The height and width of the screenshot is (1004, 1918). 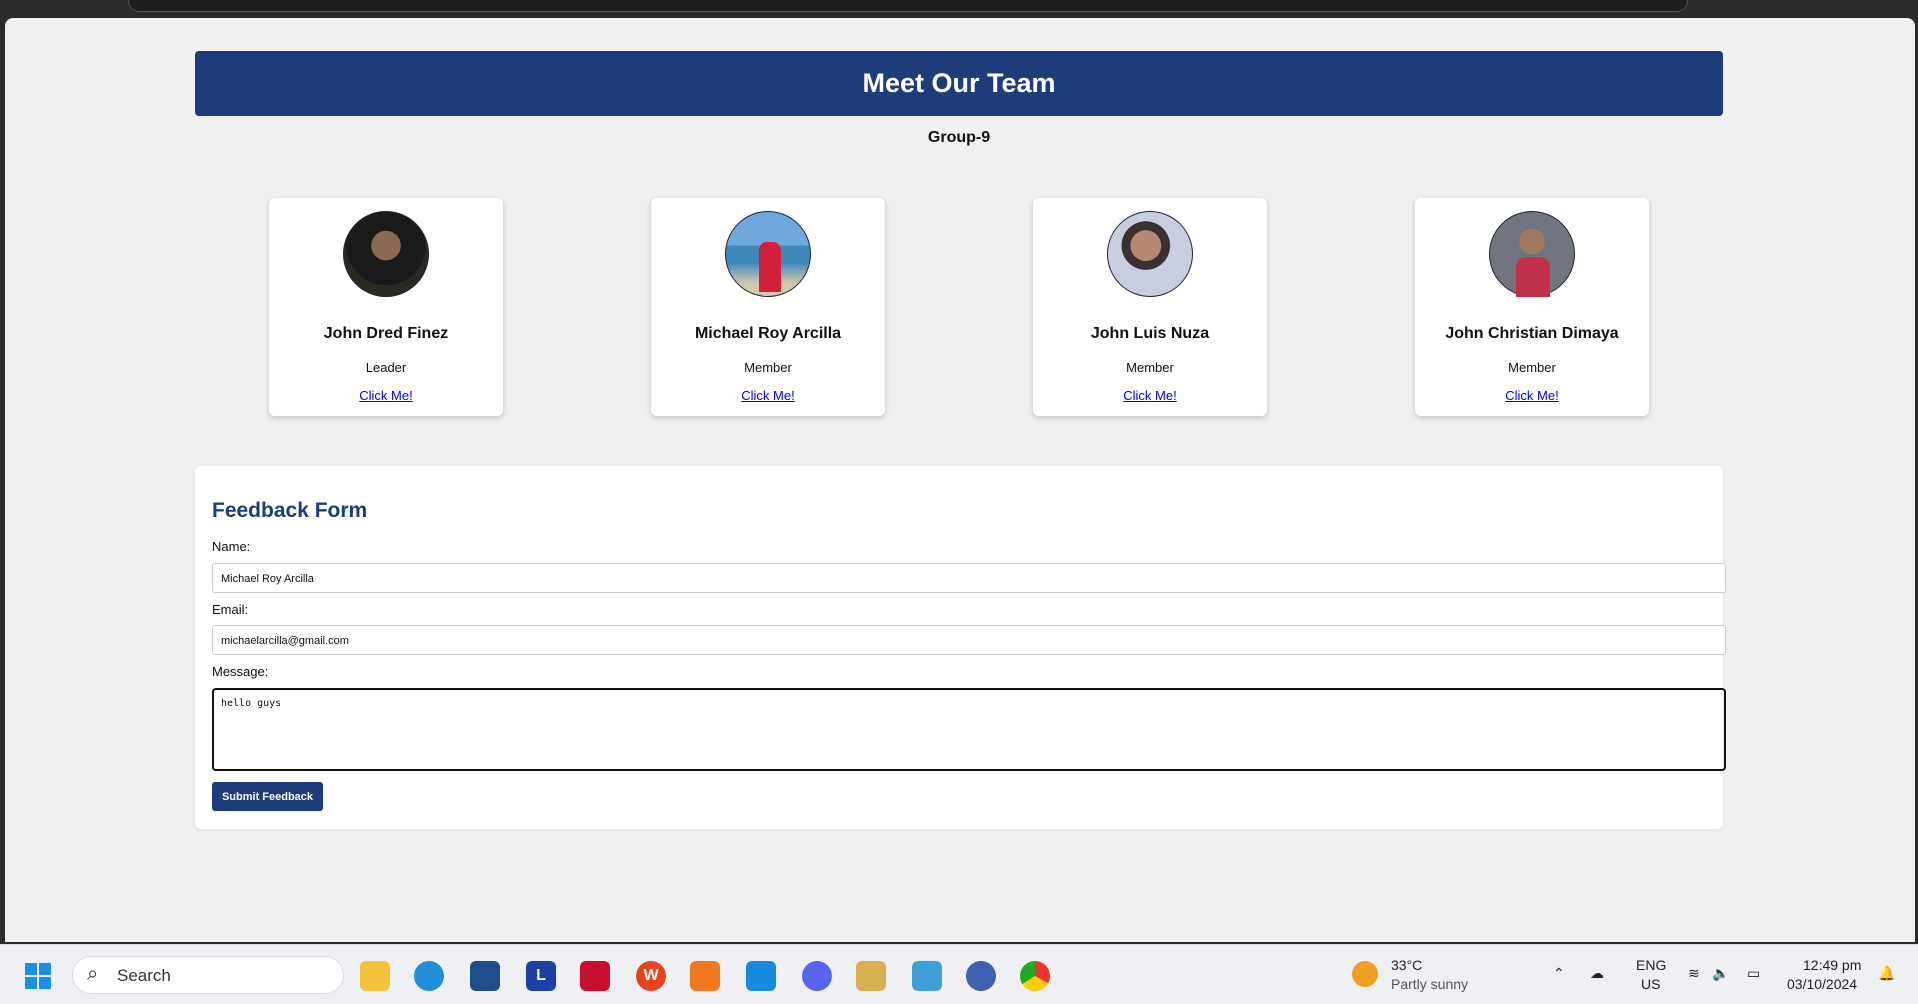 What do you see at coordinates (817, 976) in the screenshot?
I see `discord-icon` at bounding box center [817, 976].